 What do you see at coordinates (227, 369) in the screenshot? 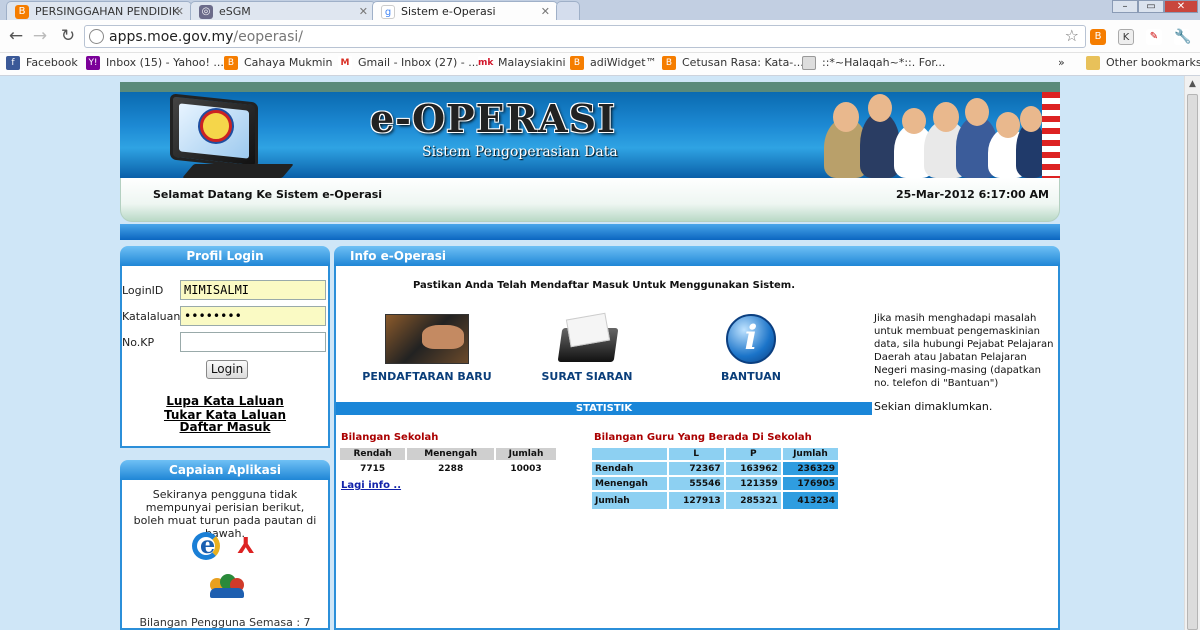
I see `login-button: Login` at bounding box center [227, 369].